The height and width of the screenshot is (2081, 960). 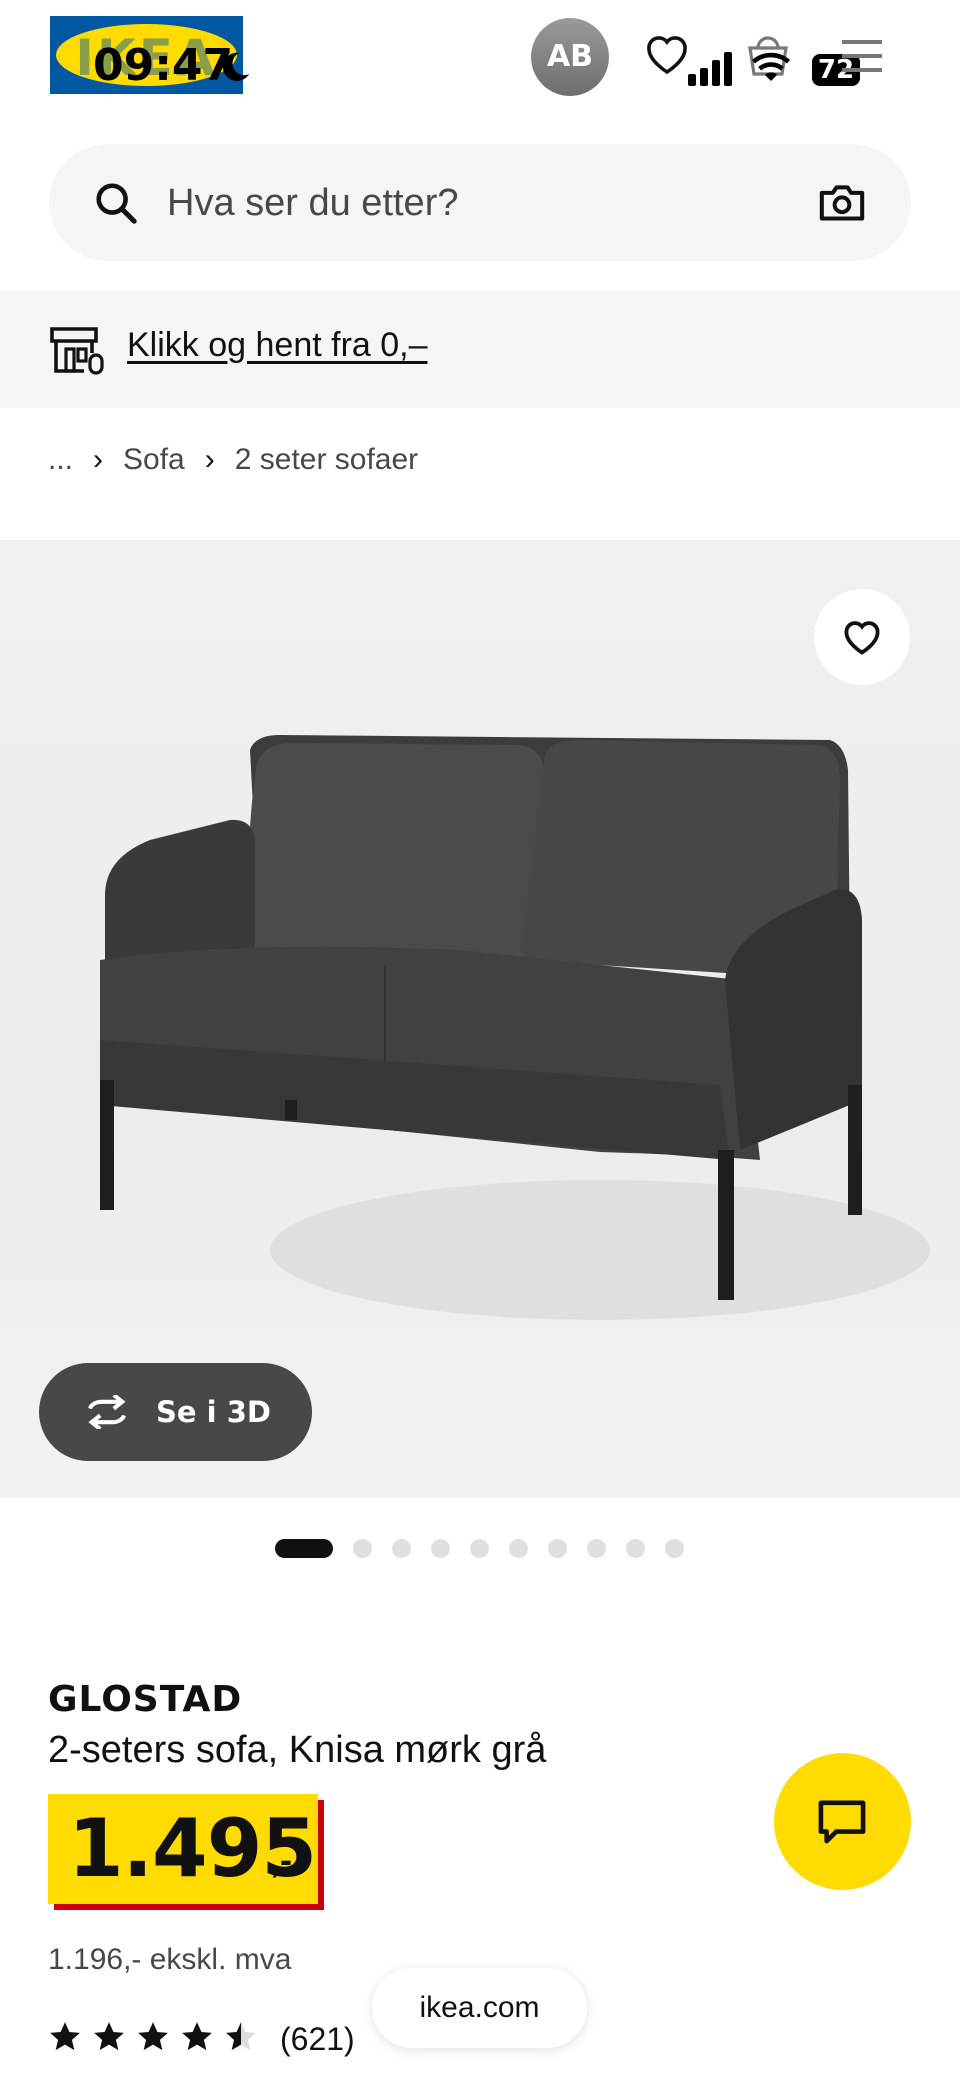 What do you see at coordinates (710, 69) in the screenshot?
I see `signal-icon` at bounding box center [710, 69].